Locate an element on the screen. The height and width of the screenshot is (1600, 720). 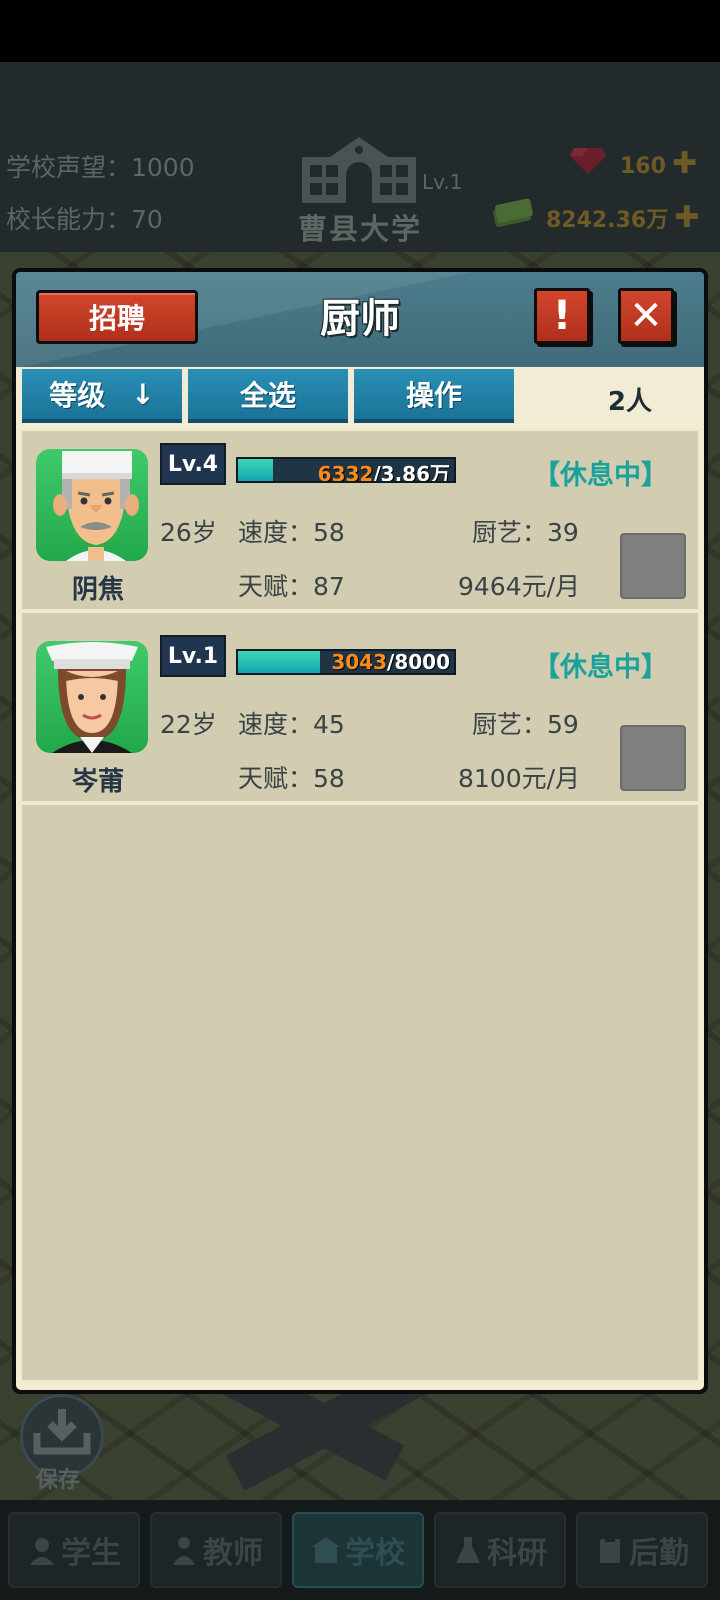
nav-label: 学生 is located at coordinates (91, 1553).